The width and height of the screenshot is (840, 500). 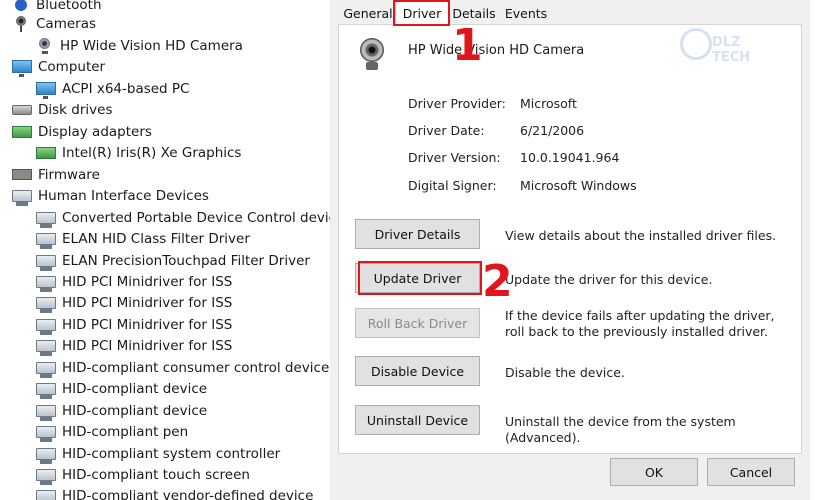 I want to click on tree-item-label: Human Interface Devices, so click(x=123, y=195).